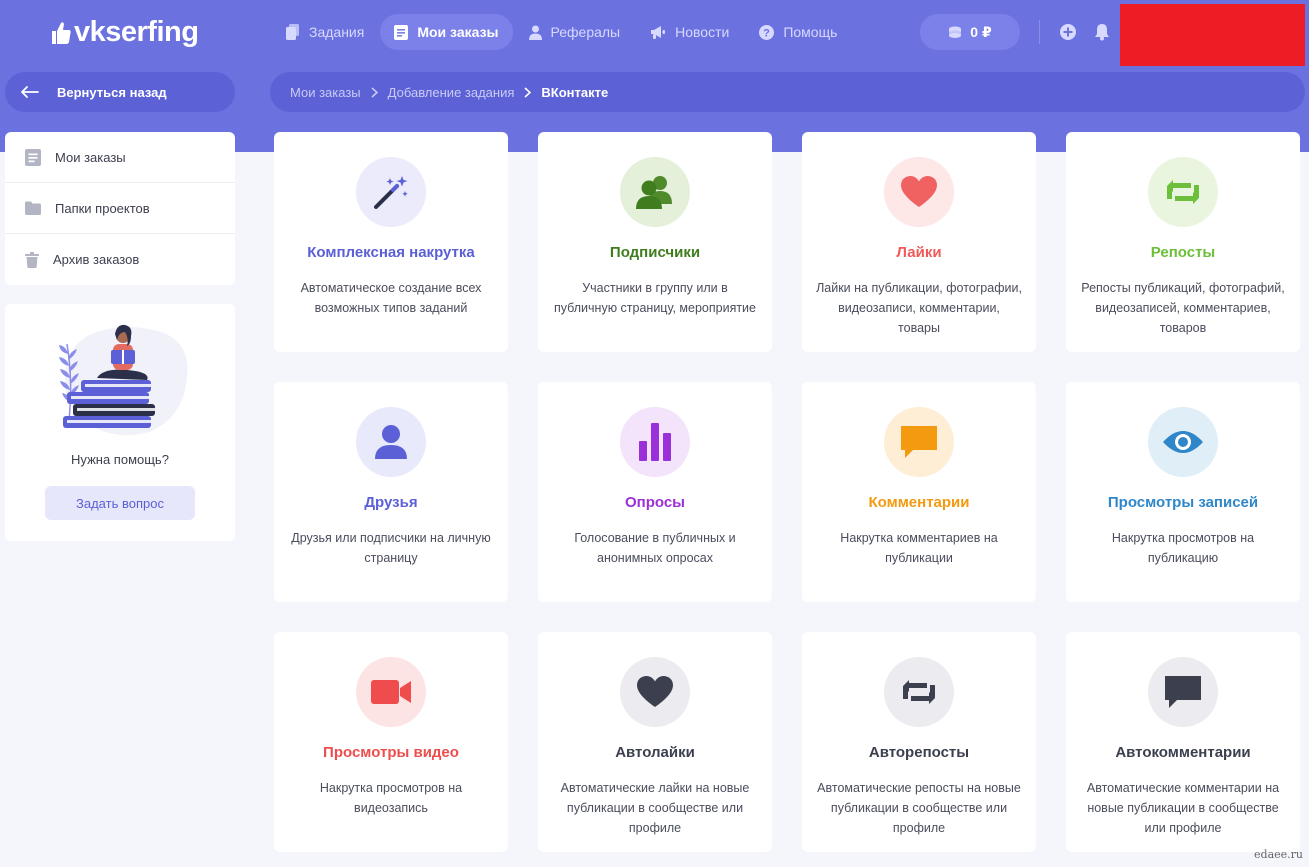  What do you see at coordinates (787, 92) in the screenshot?
I see `breadcrumb: Мои заказы Добавление задания ВКонтакте` at bounding box center [787, 92].